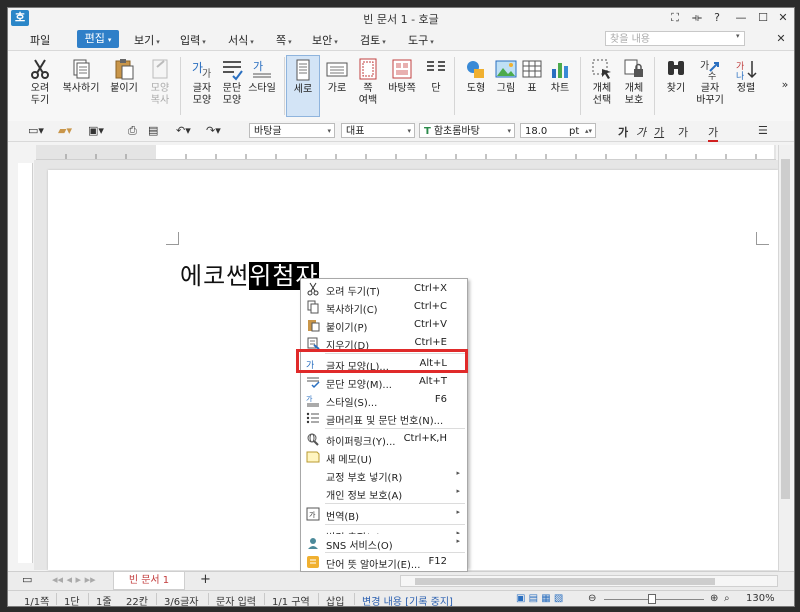  I want to click on menu-page: 쪽 ▾, so click(284, 40).